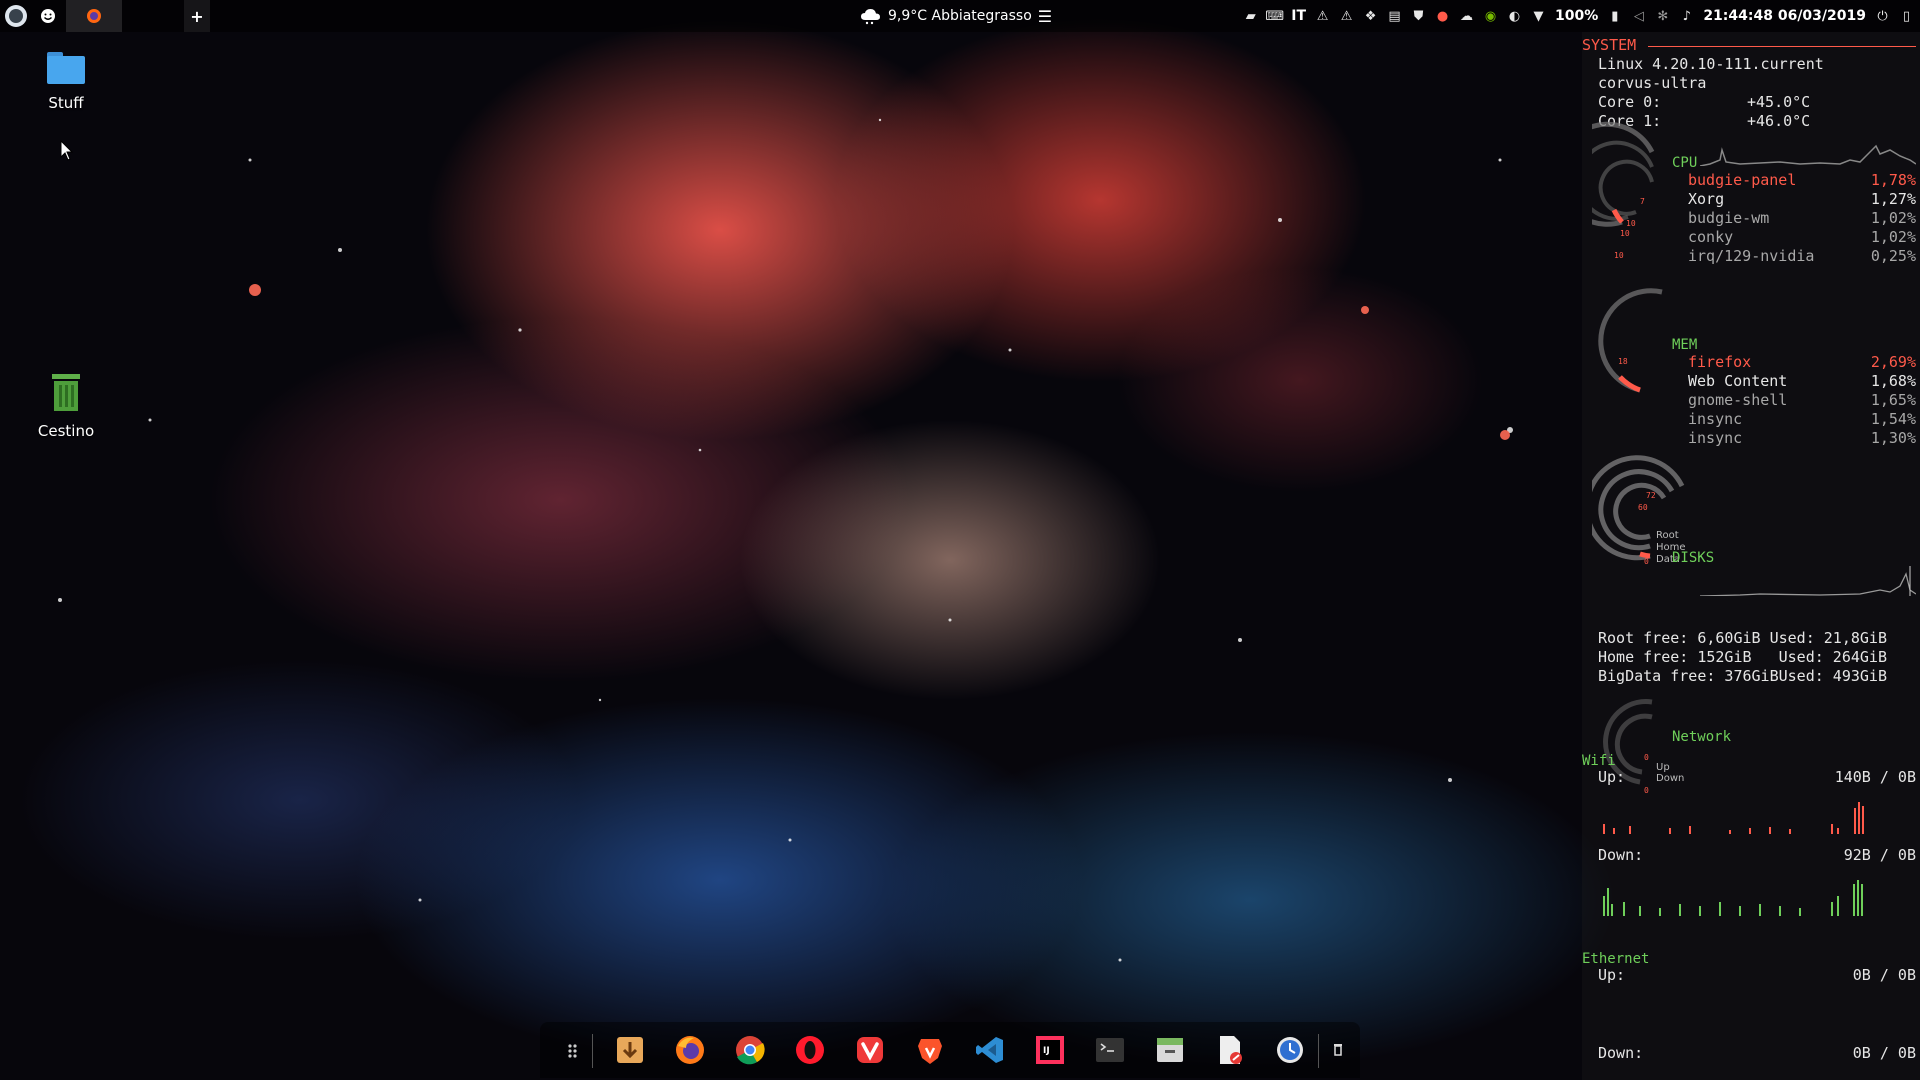  What do you see at coordinates (1621, 1053) in the screenshot?
I see `ethernet-down-label: Down:` at bounding box center [1621, 1053].